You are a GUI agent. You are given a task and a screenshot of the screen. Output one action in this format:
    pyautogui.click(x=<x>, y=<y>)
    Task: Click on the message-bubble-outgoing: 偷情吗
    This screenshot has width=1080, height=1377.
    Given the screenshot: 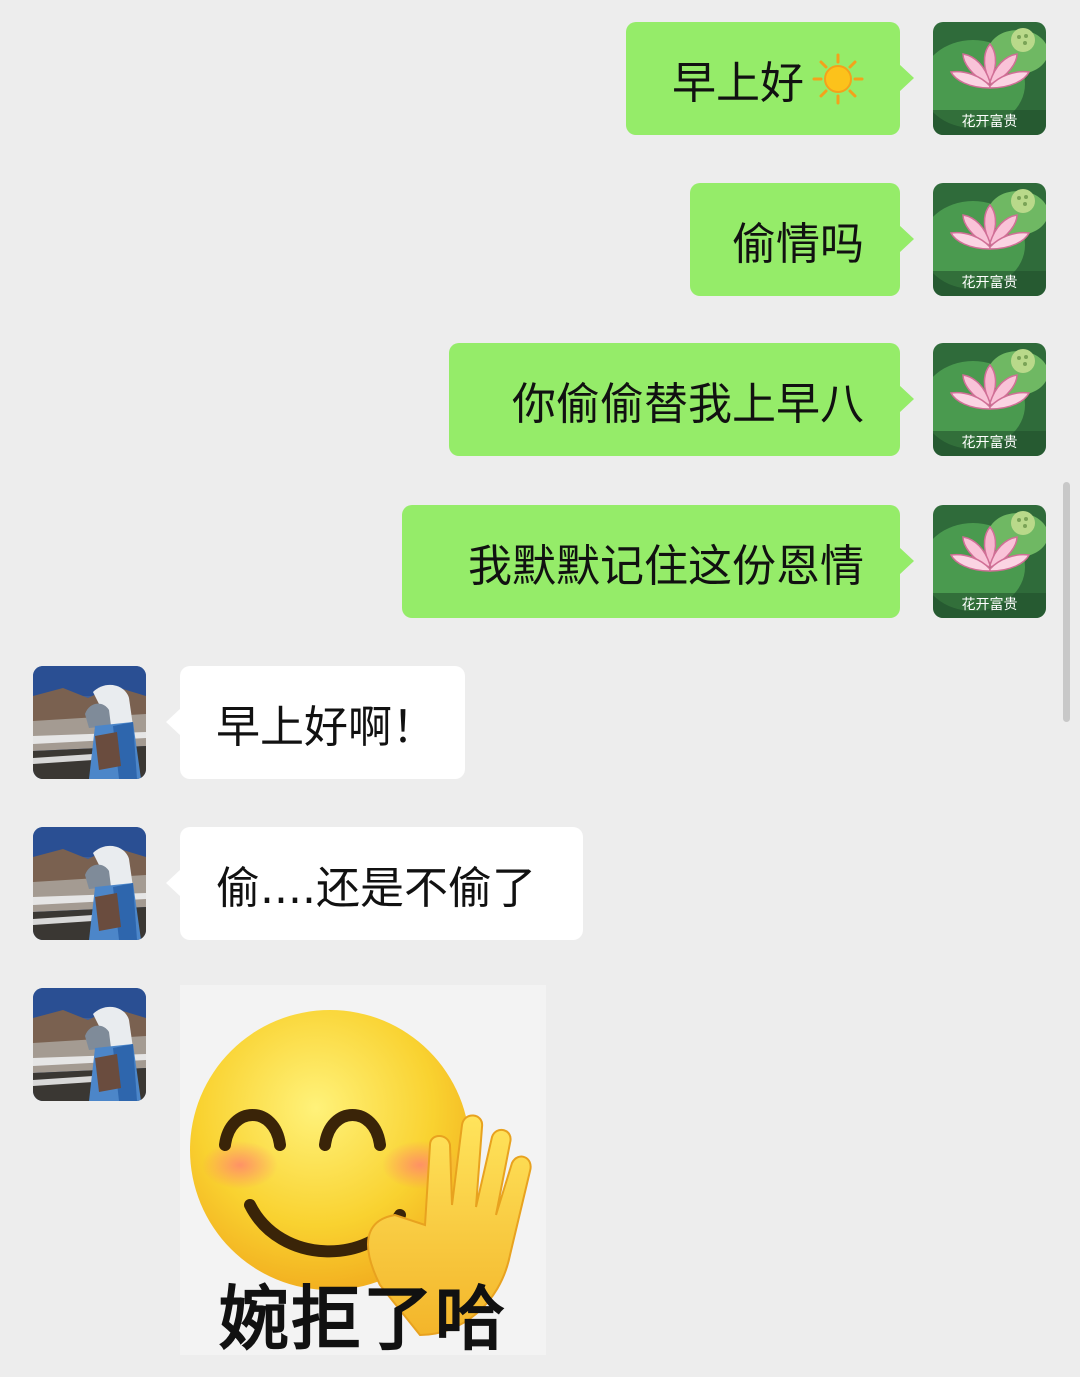 What is the action you would take?
    pyautogui.click(x=802, y=239)
    